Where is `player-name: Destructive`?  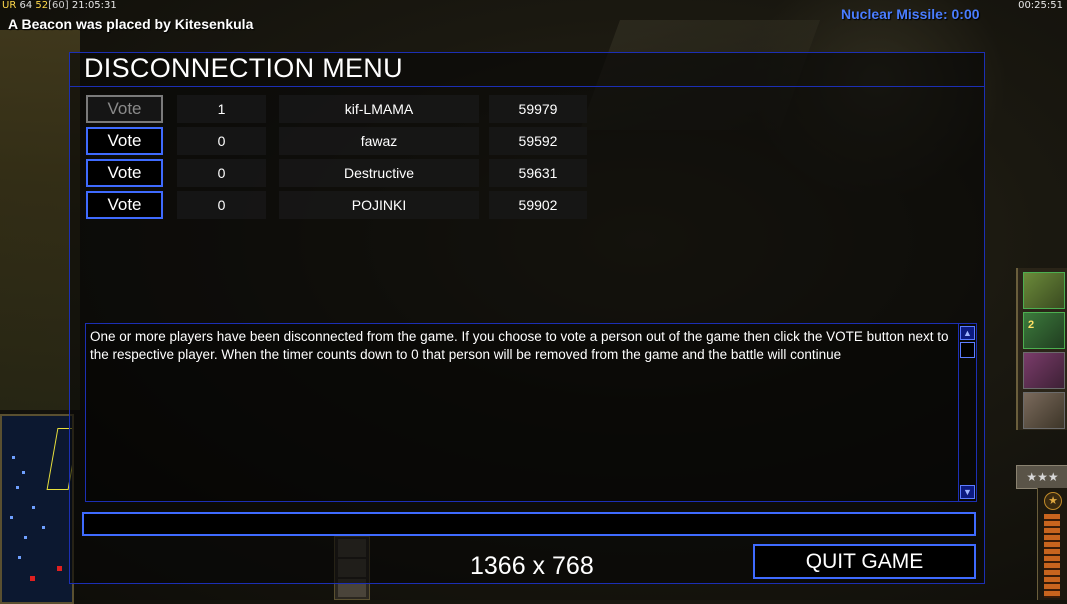
player-name: Destructive is located at coordinates (379, 173).